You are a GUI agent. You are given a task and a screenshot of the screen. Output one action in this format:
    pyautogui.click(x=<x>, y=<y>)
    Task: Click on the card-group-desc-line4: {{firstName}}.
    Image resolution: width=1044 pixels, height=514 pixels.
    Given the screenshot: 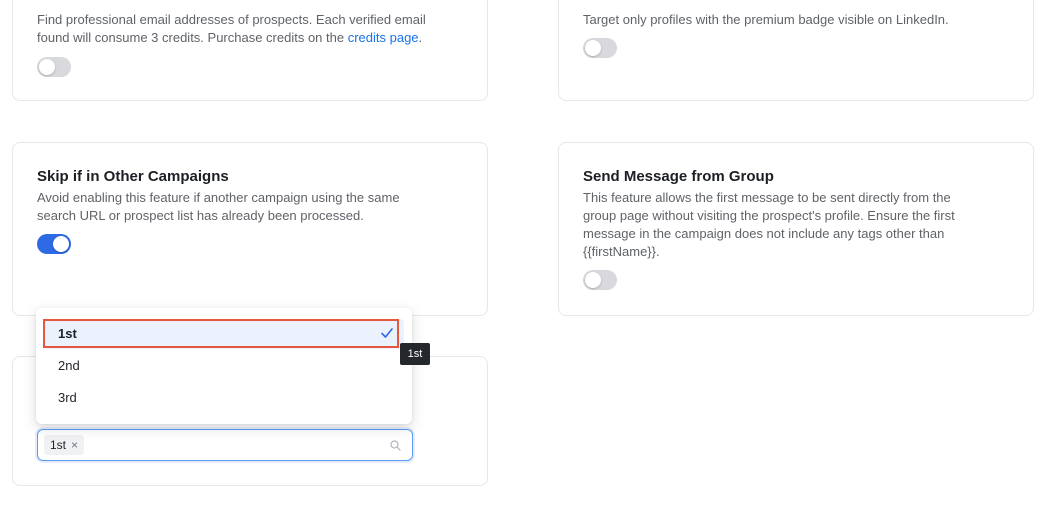 What is the action you would take?
    pyautogui.click(x=621, y=251)
    